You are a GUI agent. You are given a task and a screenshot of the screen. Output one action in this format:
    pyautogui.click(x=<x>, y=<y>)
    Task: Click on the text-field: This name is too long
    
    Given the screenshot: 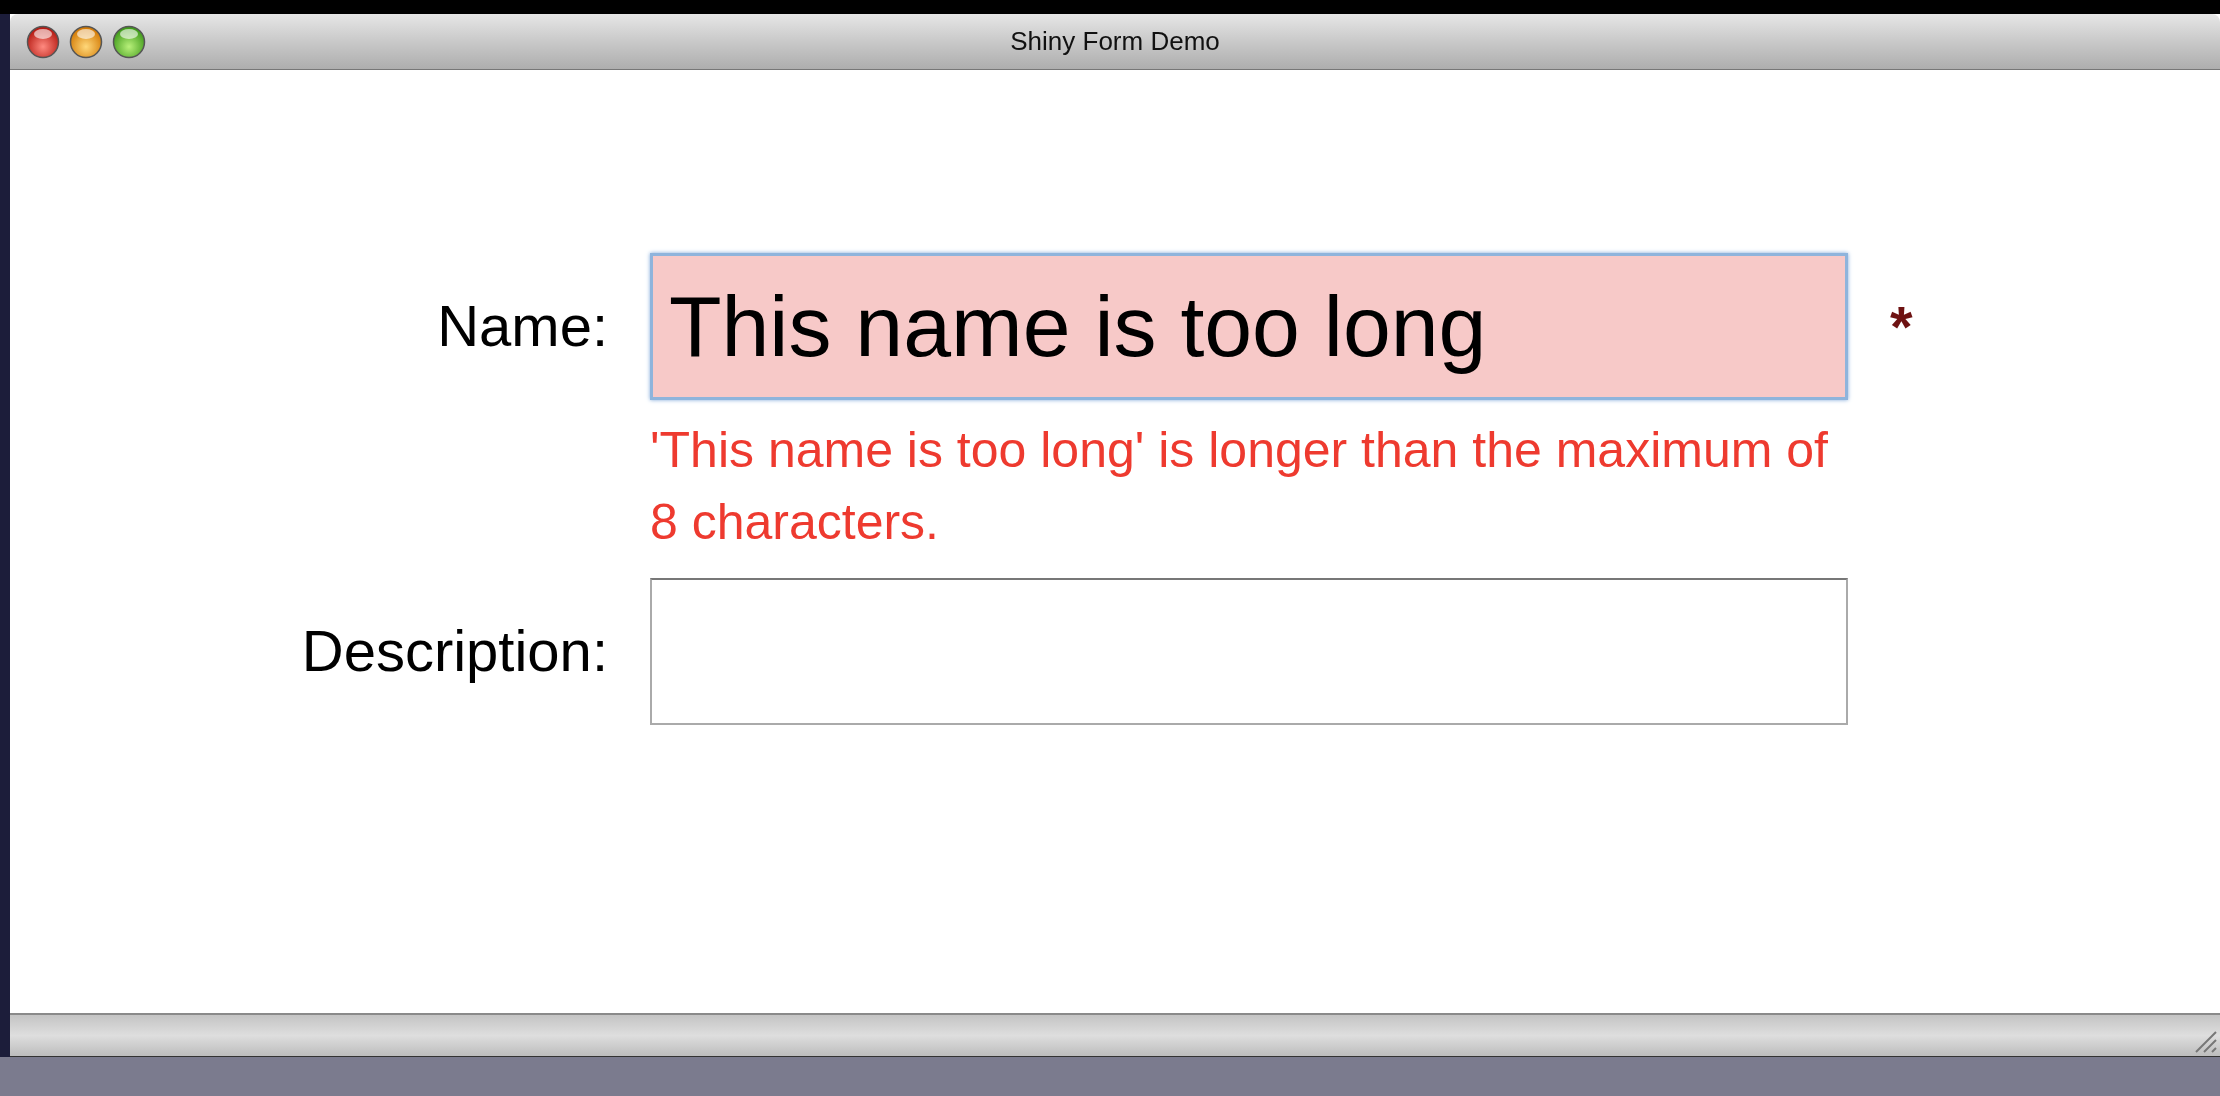 What is the action you would take?
    pyautogui.click(x=1249, y=326)
    